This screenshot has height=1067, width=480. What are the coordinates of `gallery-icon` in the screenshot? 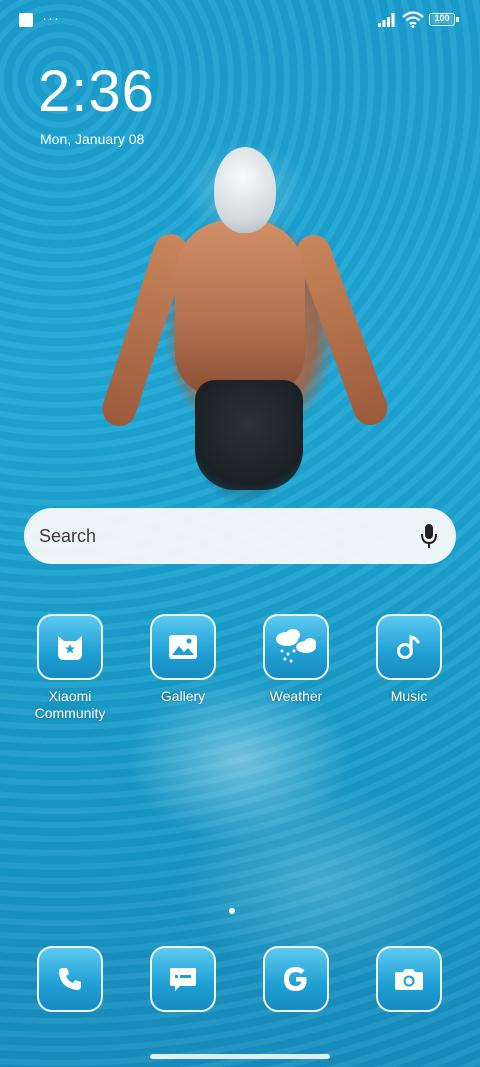 It's located at (183, 647).